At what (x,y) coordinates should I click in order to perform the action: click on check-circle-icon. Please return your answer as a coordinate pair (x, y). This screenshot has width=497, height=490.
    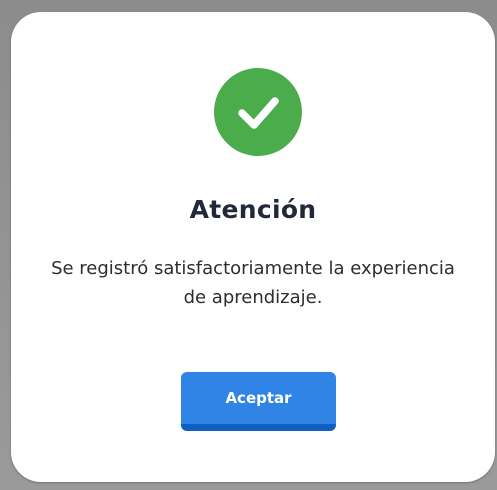
    Looking at the image, I should click on (258, 112).